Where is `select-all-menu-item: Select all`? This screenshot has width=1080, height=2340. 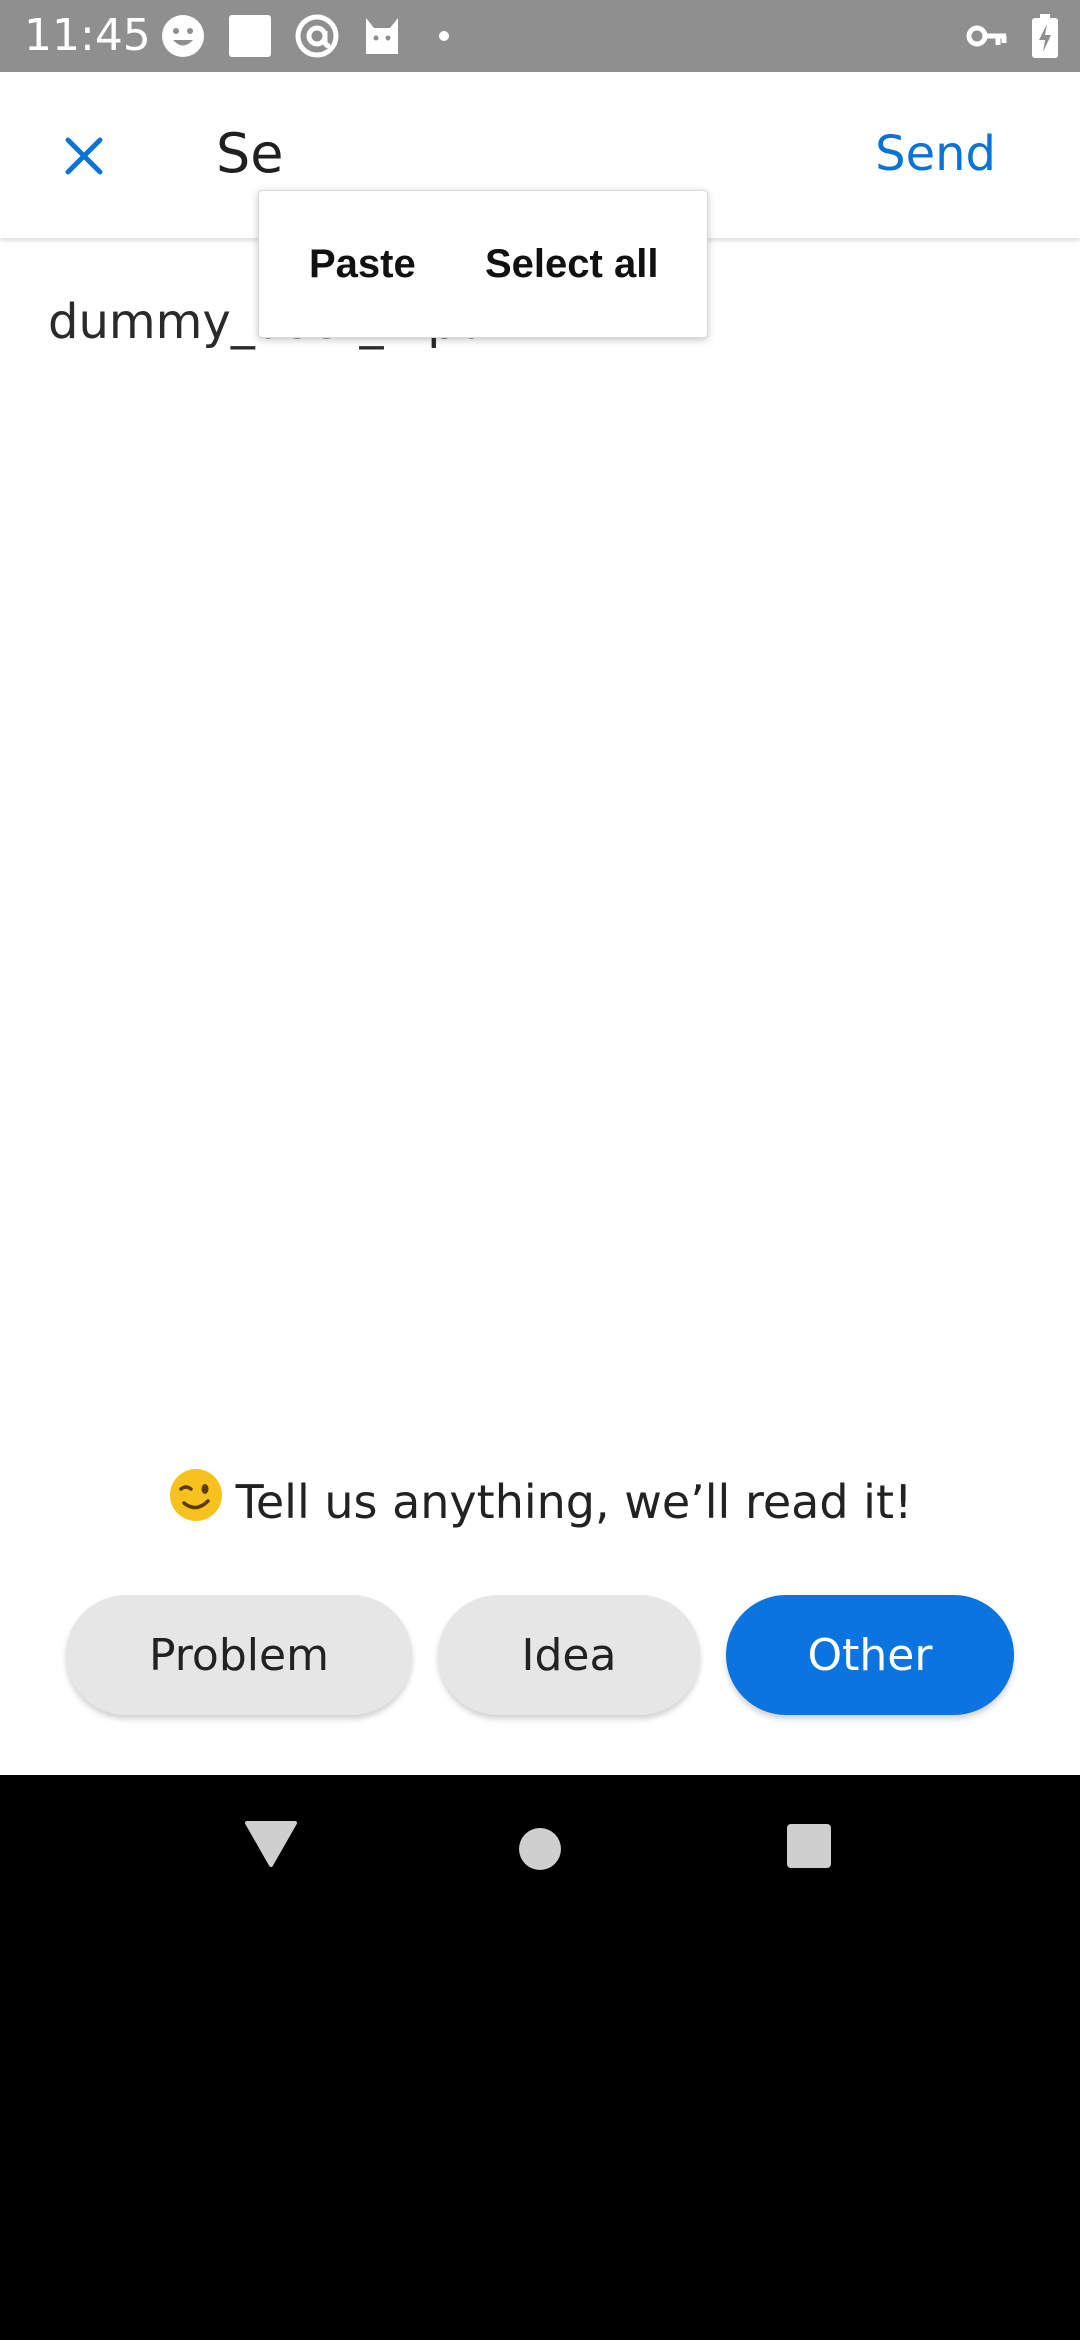
select-all-menu-item: Select all is located at coordinates (571, 264).